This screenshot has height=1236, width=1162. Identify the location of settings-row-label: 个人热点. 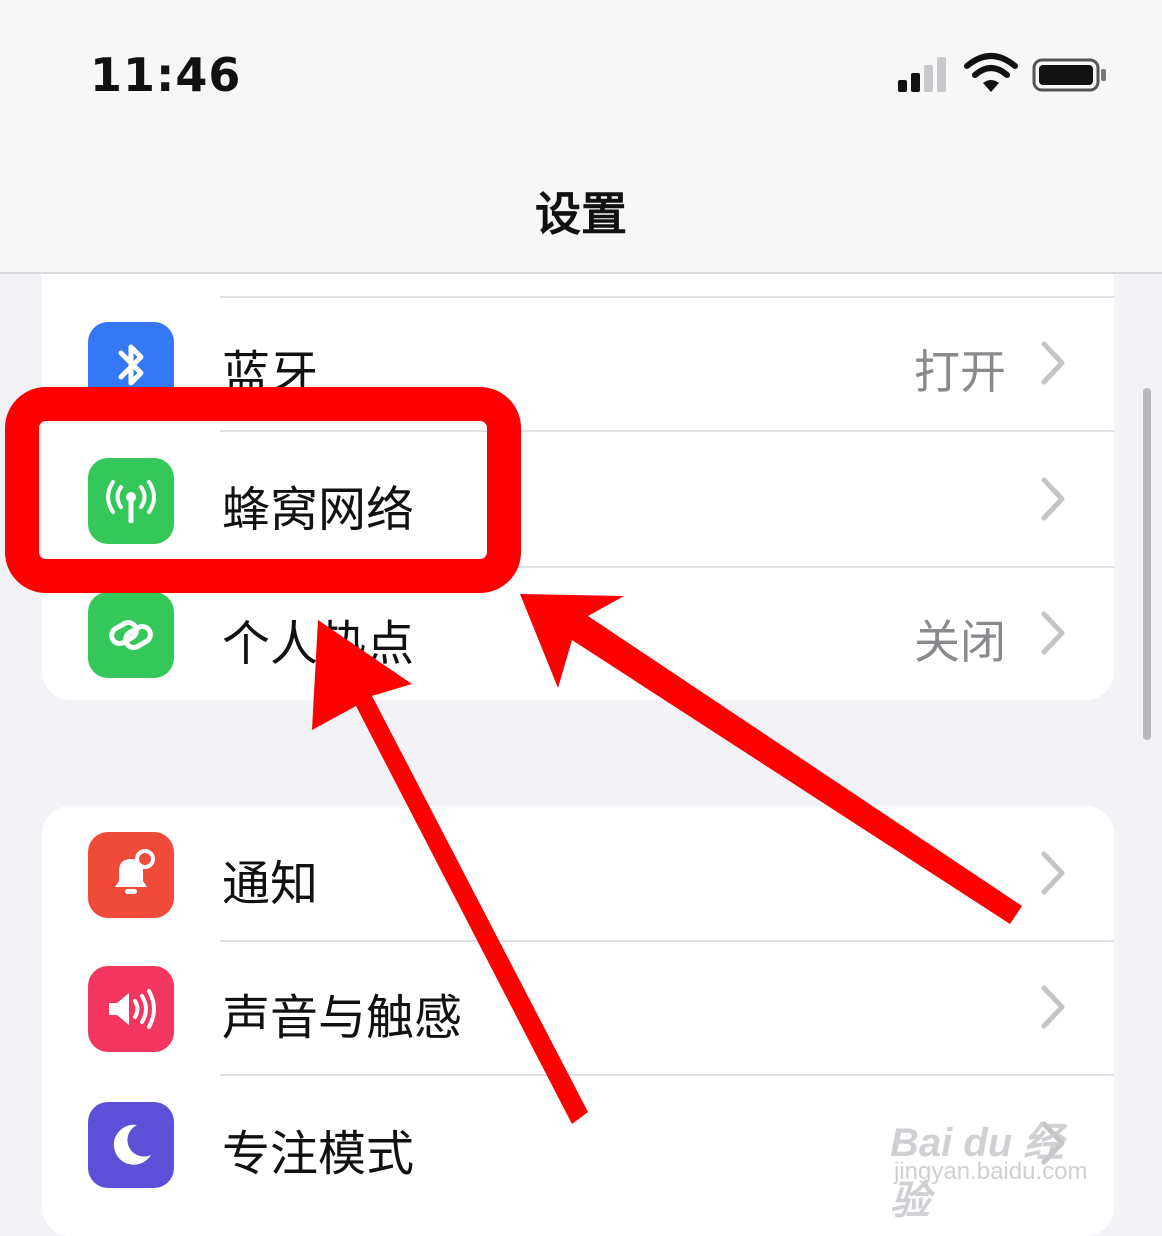
(318, 644).